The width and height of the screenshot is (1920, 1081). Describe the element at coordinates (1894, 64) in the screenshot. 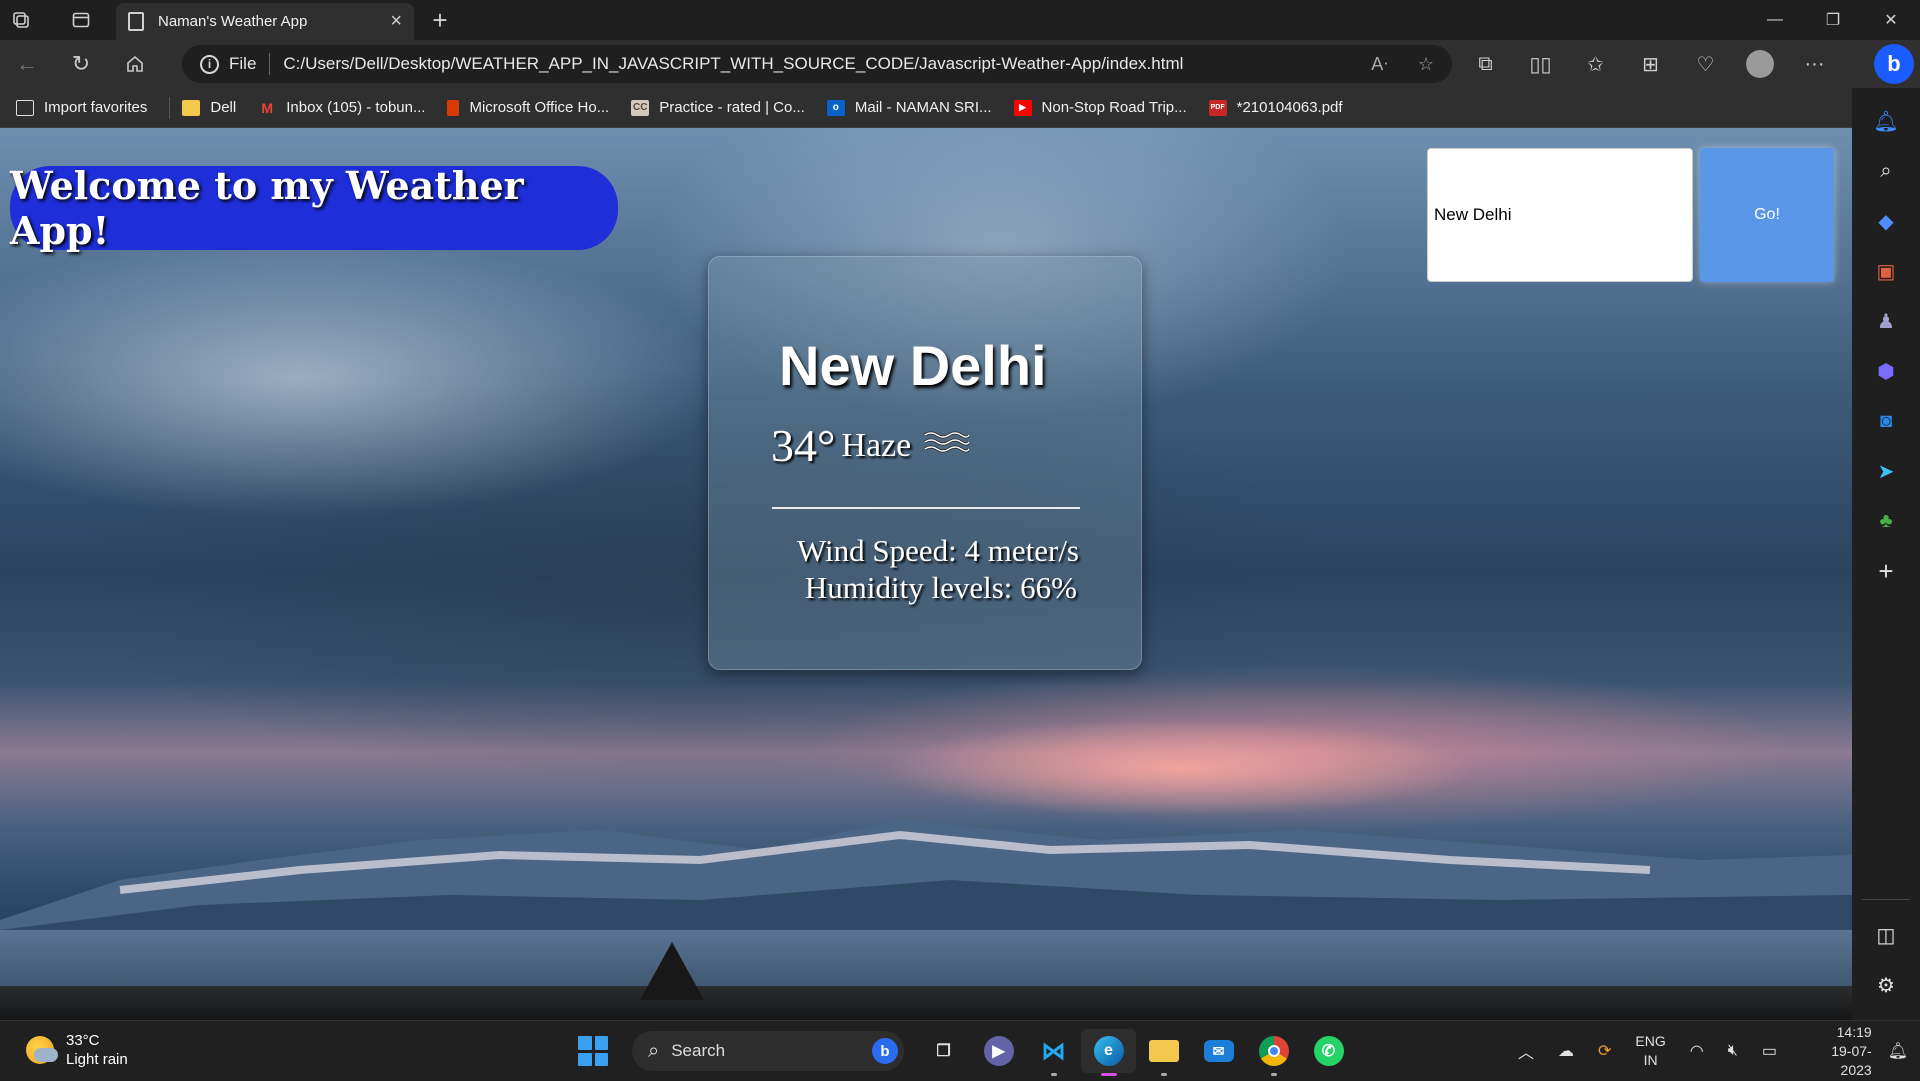

I see `bing-copilot-icon: b` at that location.